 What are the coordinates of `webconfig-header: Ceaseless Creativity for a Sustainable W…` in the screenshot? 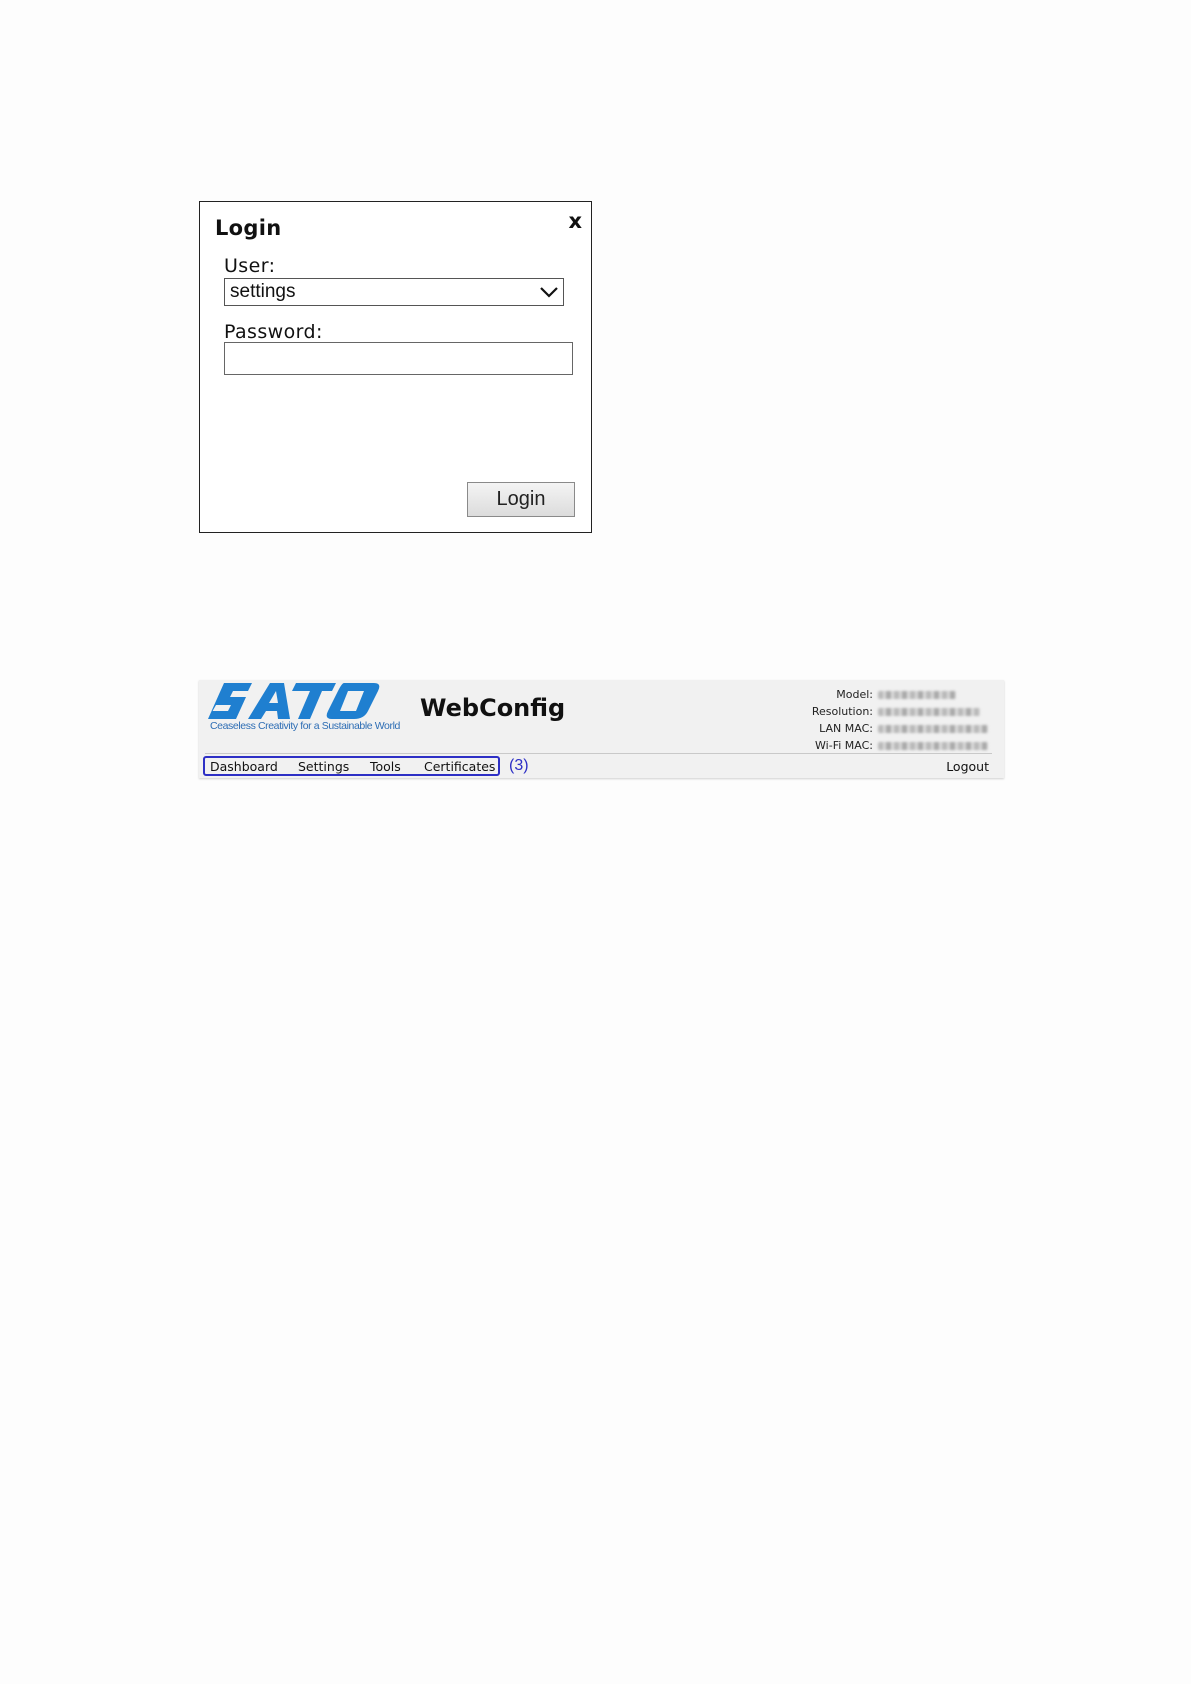 It's located at (601, 729).